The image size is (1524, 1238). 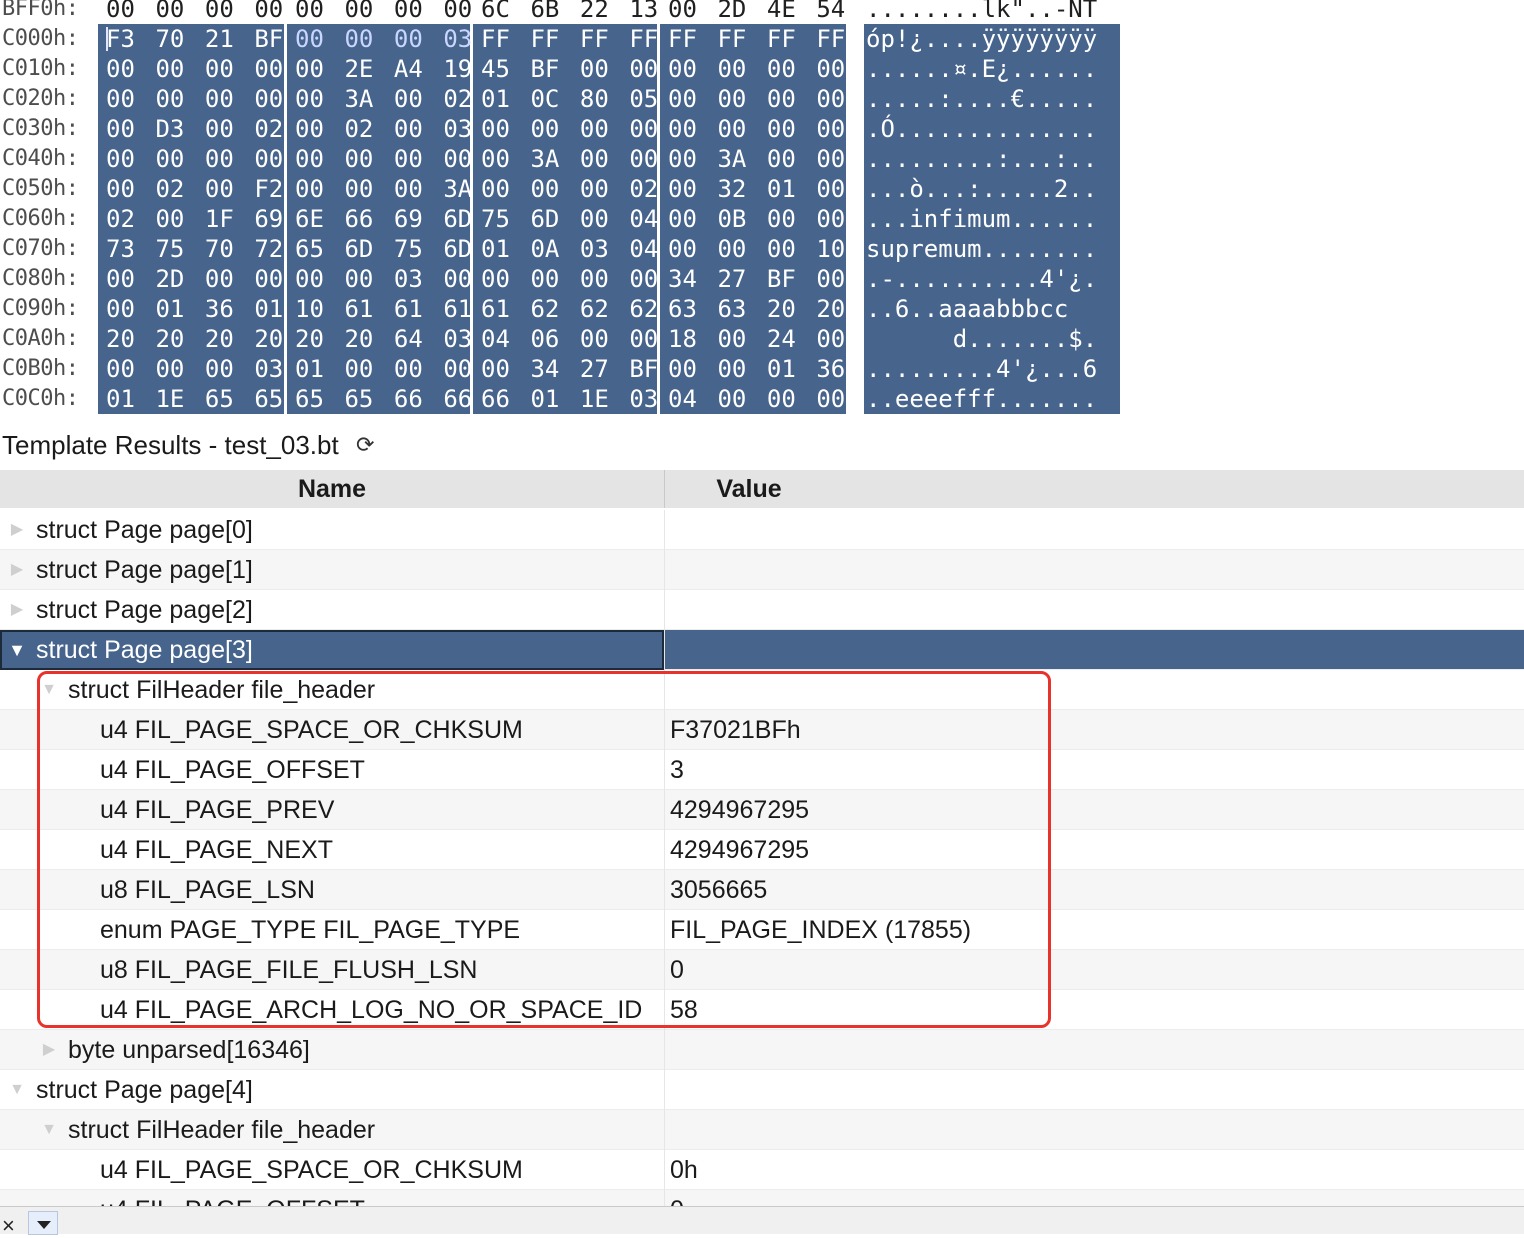 I want to click on hex-byte-group: 00 00 01 36, so click(x=753, y=369).